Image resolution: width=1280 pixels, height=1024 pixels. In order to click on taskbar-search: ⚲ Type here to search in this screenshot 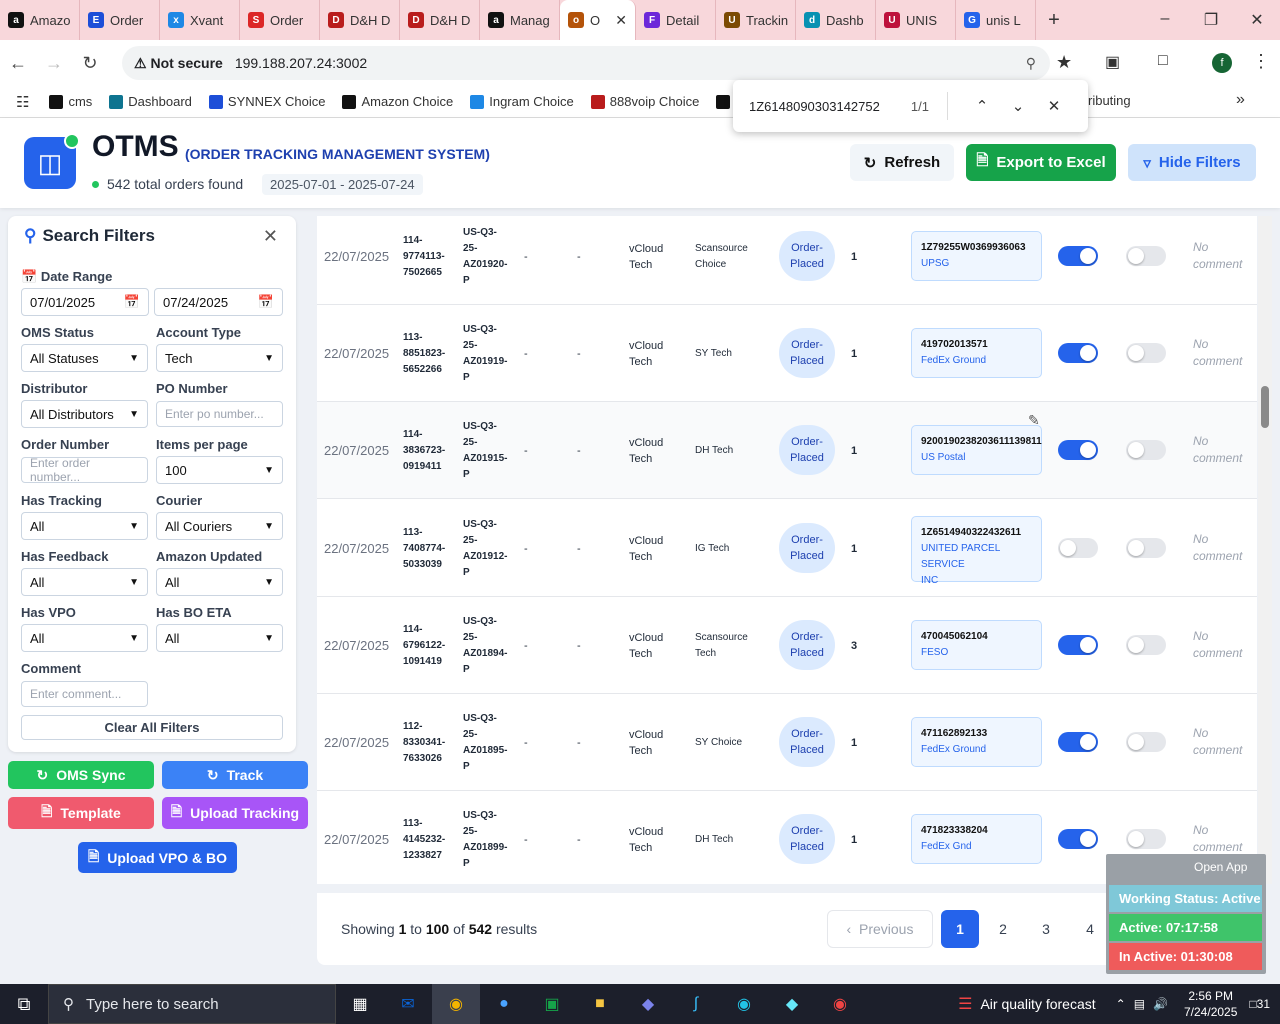, I will do `click(192, 1004)`.